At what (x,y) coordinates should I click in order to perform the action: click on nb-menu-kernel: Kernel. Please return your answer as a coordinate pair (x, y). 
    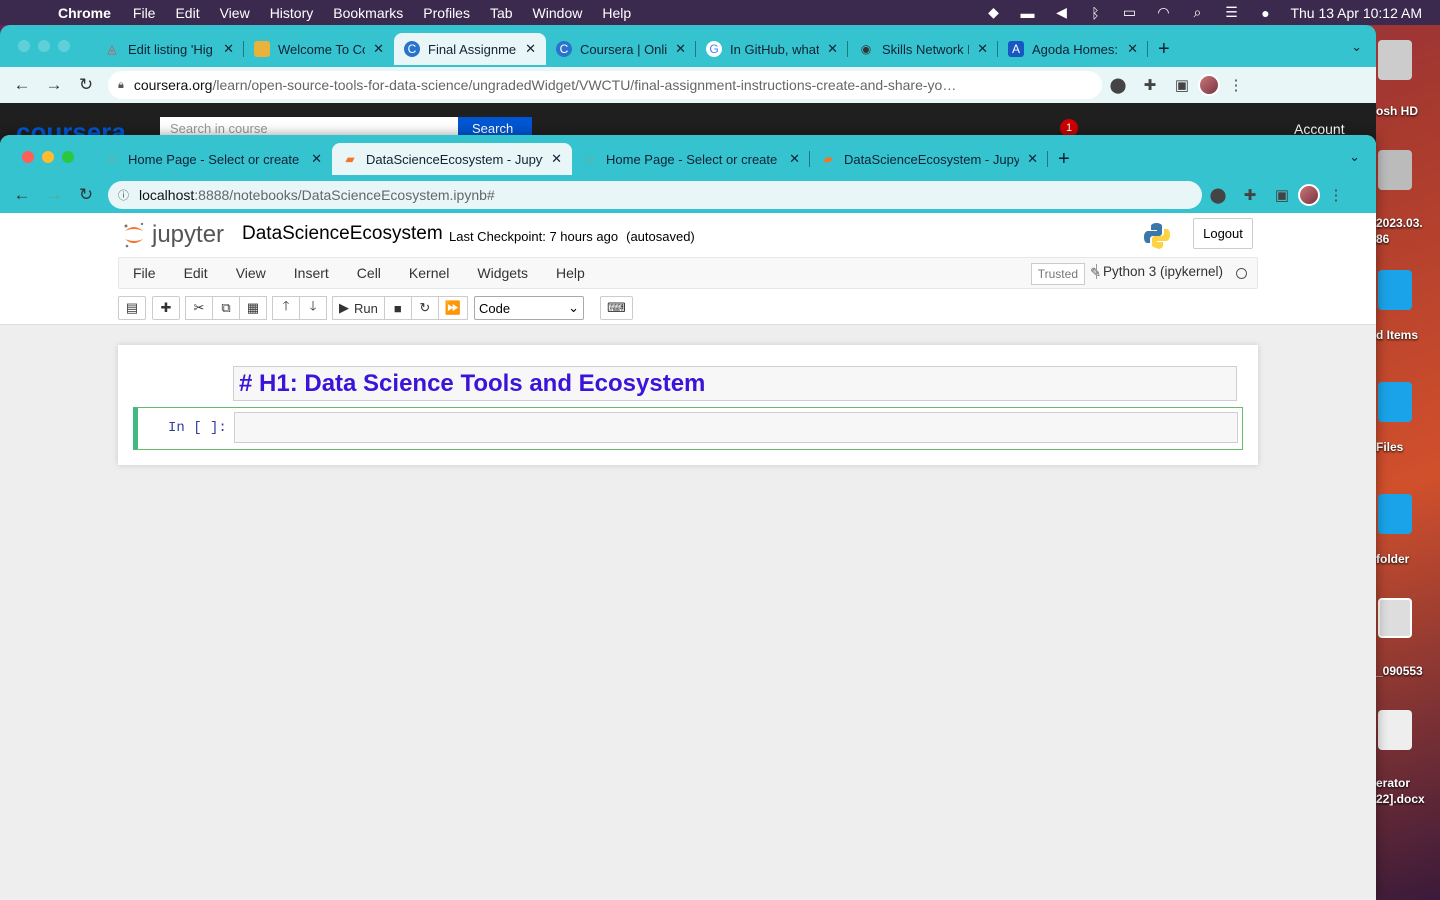
    Looking at the image, I should click on (429, 273).